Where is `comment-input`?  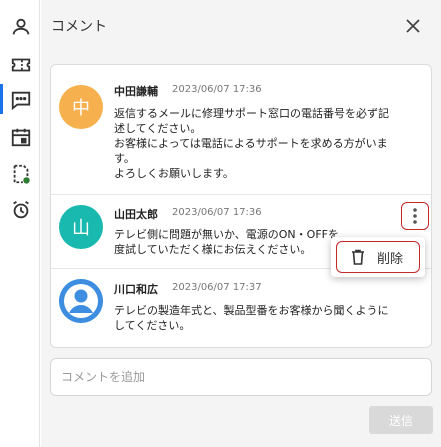
comment-input is located at coordinates (241, 377).